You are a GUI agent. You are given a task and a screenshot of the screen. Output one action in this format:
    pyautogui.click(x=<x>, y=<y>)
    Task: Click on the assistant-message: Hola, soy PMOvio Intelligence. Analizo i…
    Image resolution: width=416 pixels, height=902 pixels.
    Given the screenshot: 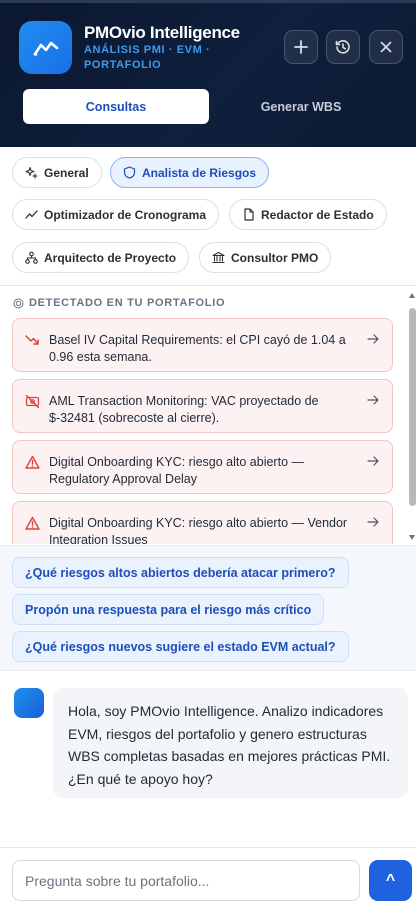 What is the action you would take?
    pyautogui.click(x=230, y=743)
    